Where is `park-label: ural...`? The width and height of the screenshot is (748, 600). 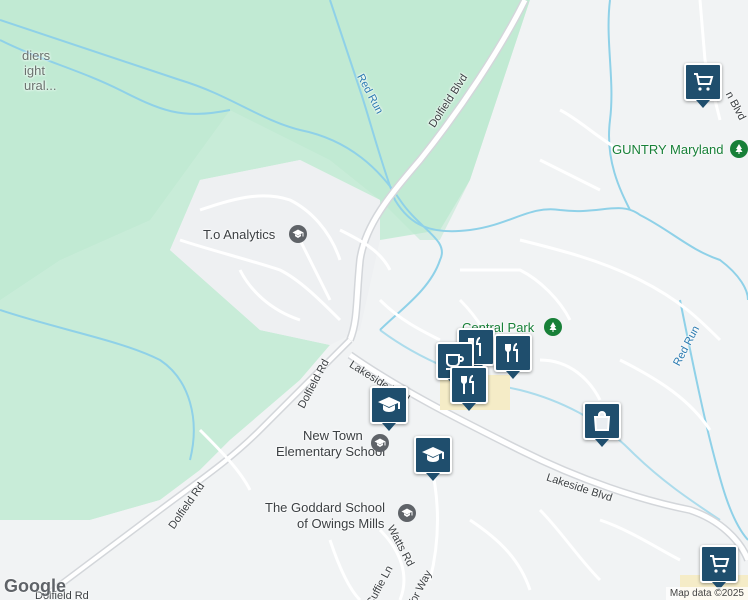
park-label: ural... is located at coordinates (40, 85).